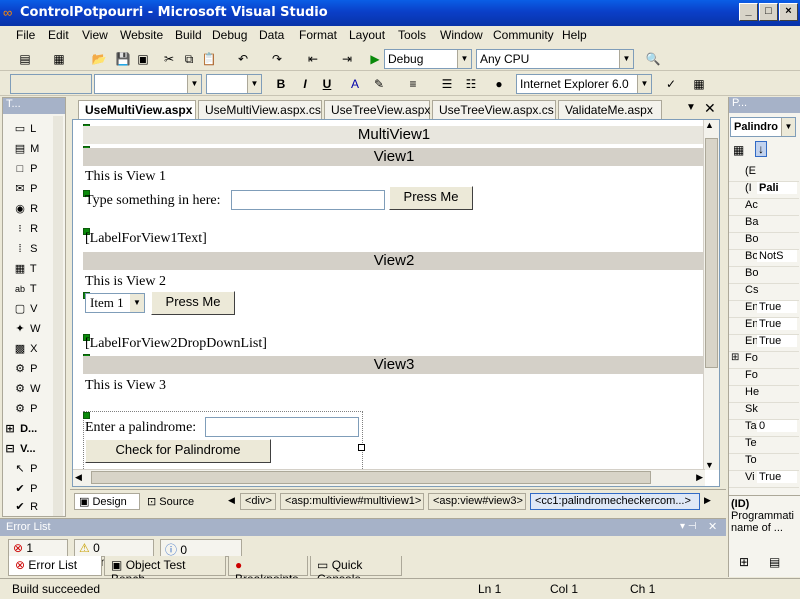  Describe the element at coordinates (188, 35) in the screenshot. I see `menu-build: Build` at that location.